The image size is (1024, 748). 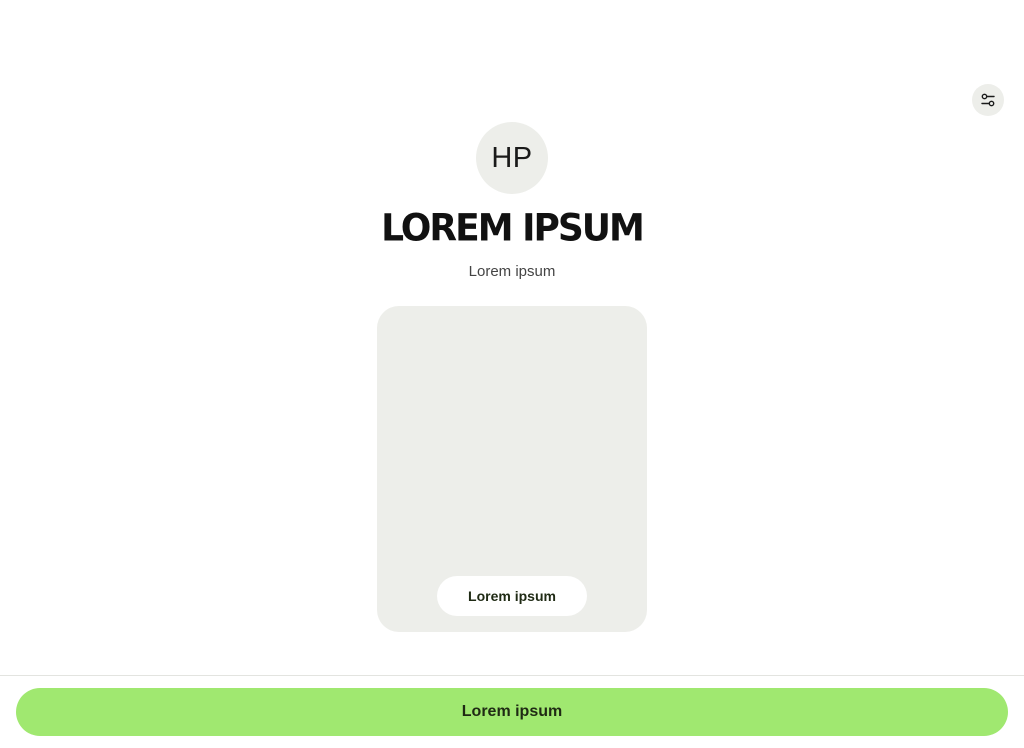 What do you see at coordinates (512, 271) in the screenshot?
I see `page-subtitle: Lorem ipsum` at bounding box center [512, 271].